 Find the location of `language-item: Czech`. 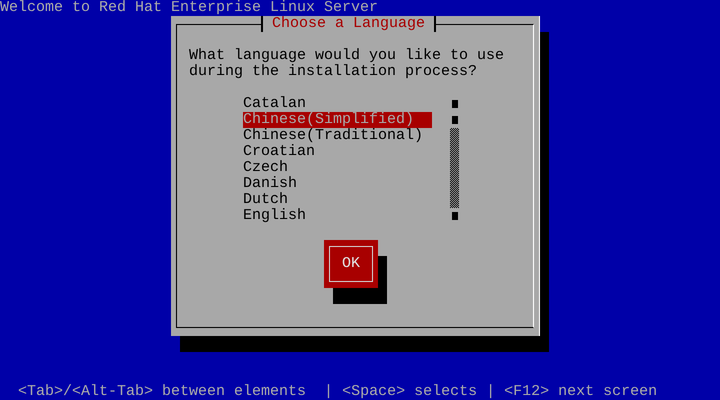

language-item: Czech is located at coordinates (337, 168).